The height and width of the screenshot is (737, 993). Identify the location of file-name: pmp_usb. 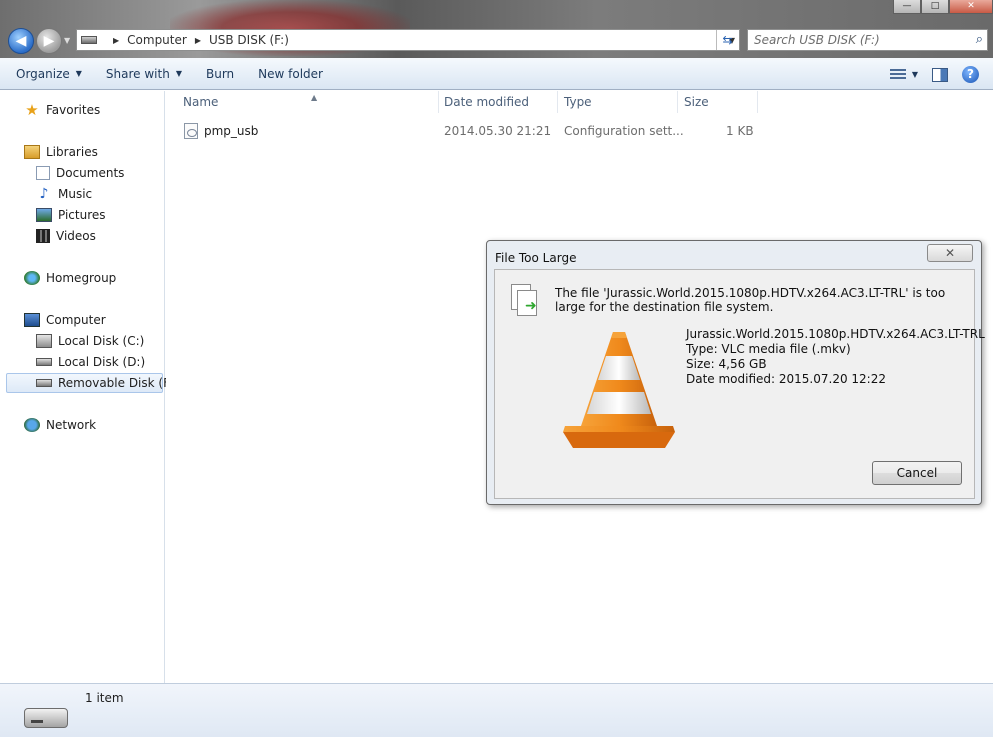
(231, 131).